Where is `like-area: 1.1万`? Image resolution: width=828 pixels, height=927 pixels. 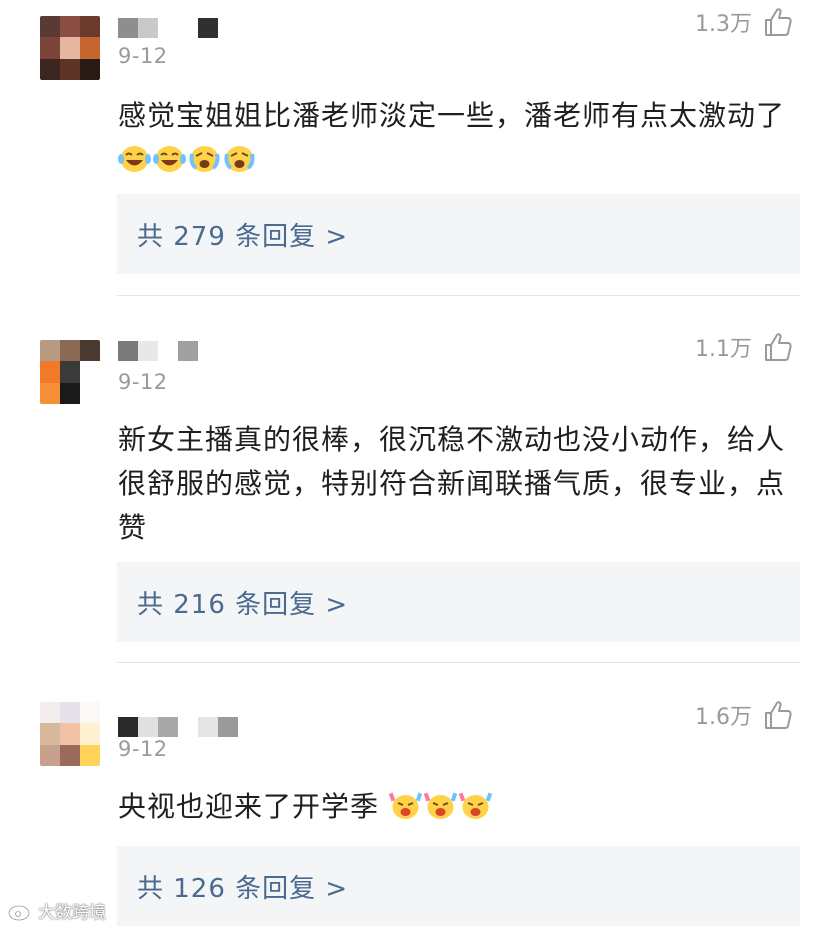
like-area: 1.1万 is located at coordinates (743, 347).